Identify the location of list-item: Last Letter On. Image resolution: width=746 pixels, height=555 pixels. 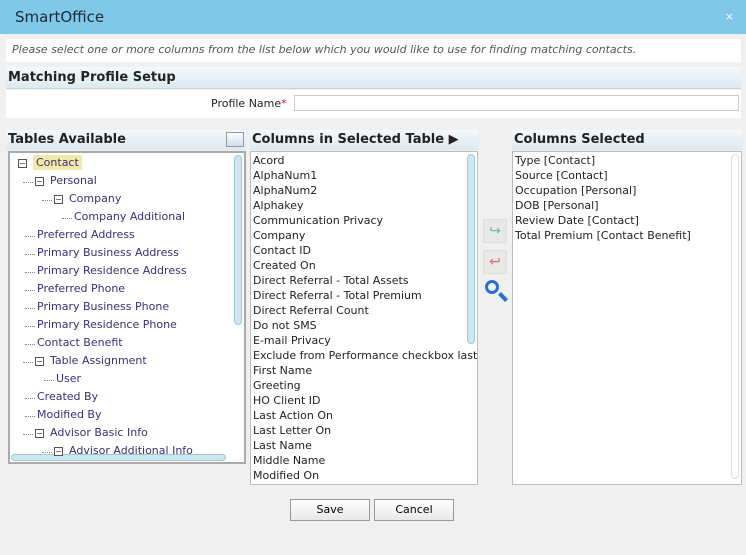
(292, 430).